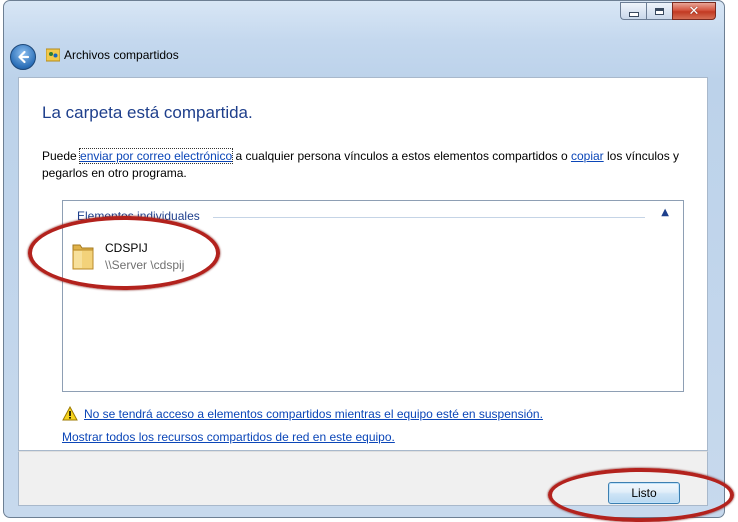 This screenshot has width=738, height=522. I want to click on window-controls: ✕, so click(668, 11).